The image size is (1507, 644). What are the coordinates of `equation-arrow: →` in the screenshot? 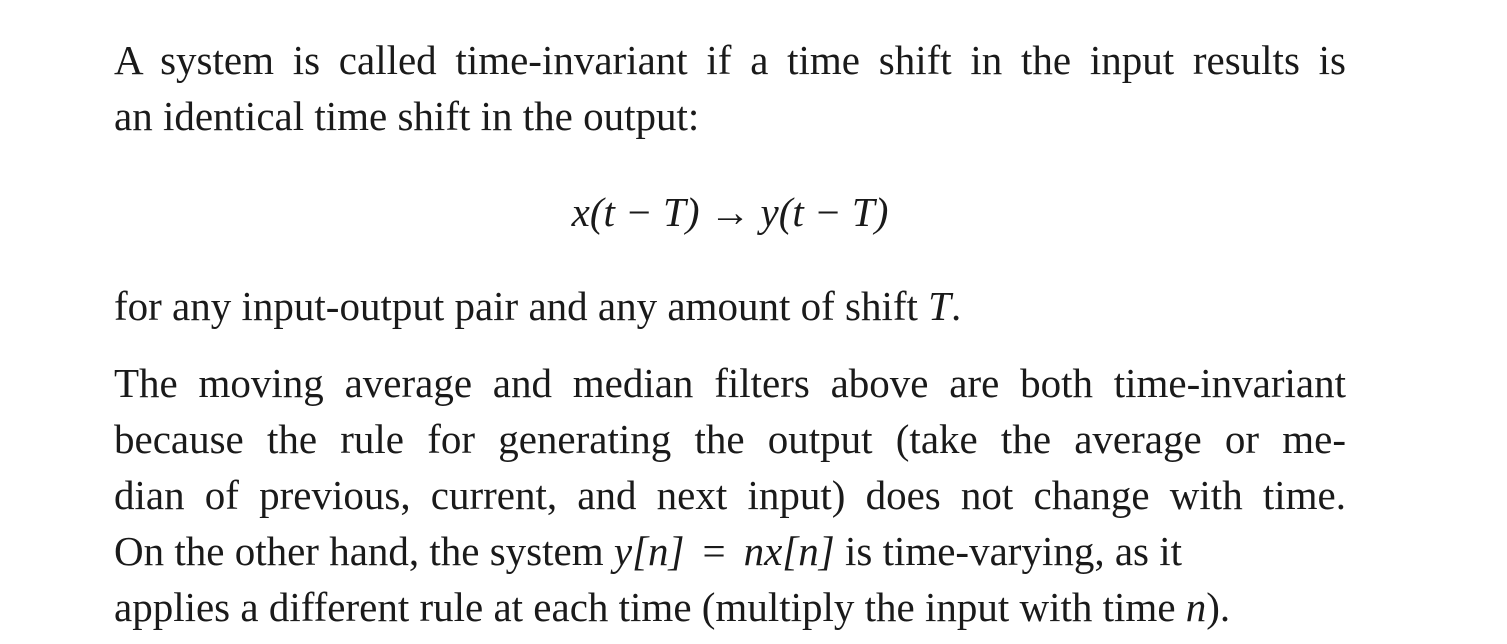 It's located at (730, 212).